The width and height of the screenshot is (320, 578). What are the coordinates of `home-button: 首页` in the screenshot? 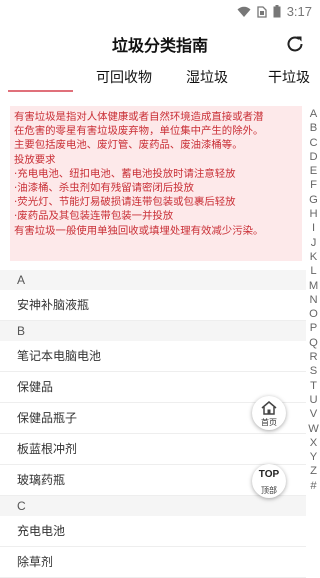 It's located at (269, 413).